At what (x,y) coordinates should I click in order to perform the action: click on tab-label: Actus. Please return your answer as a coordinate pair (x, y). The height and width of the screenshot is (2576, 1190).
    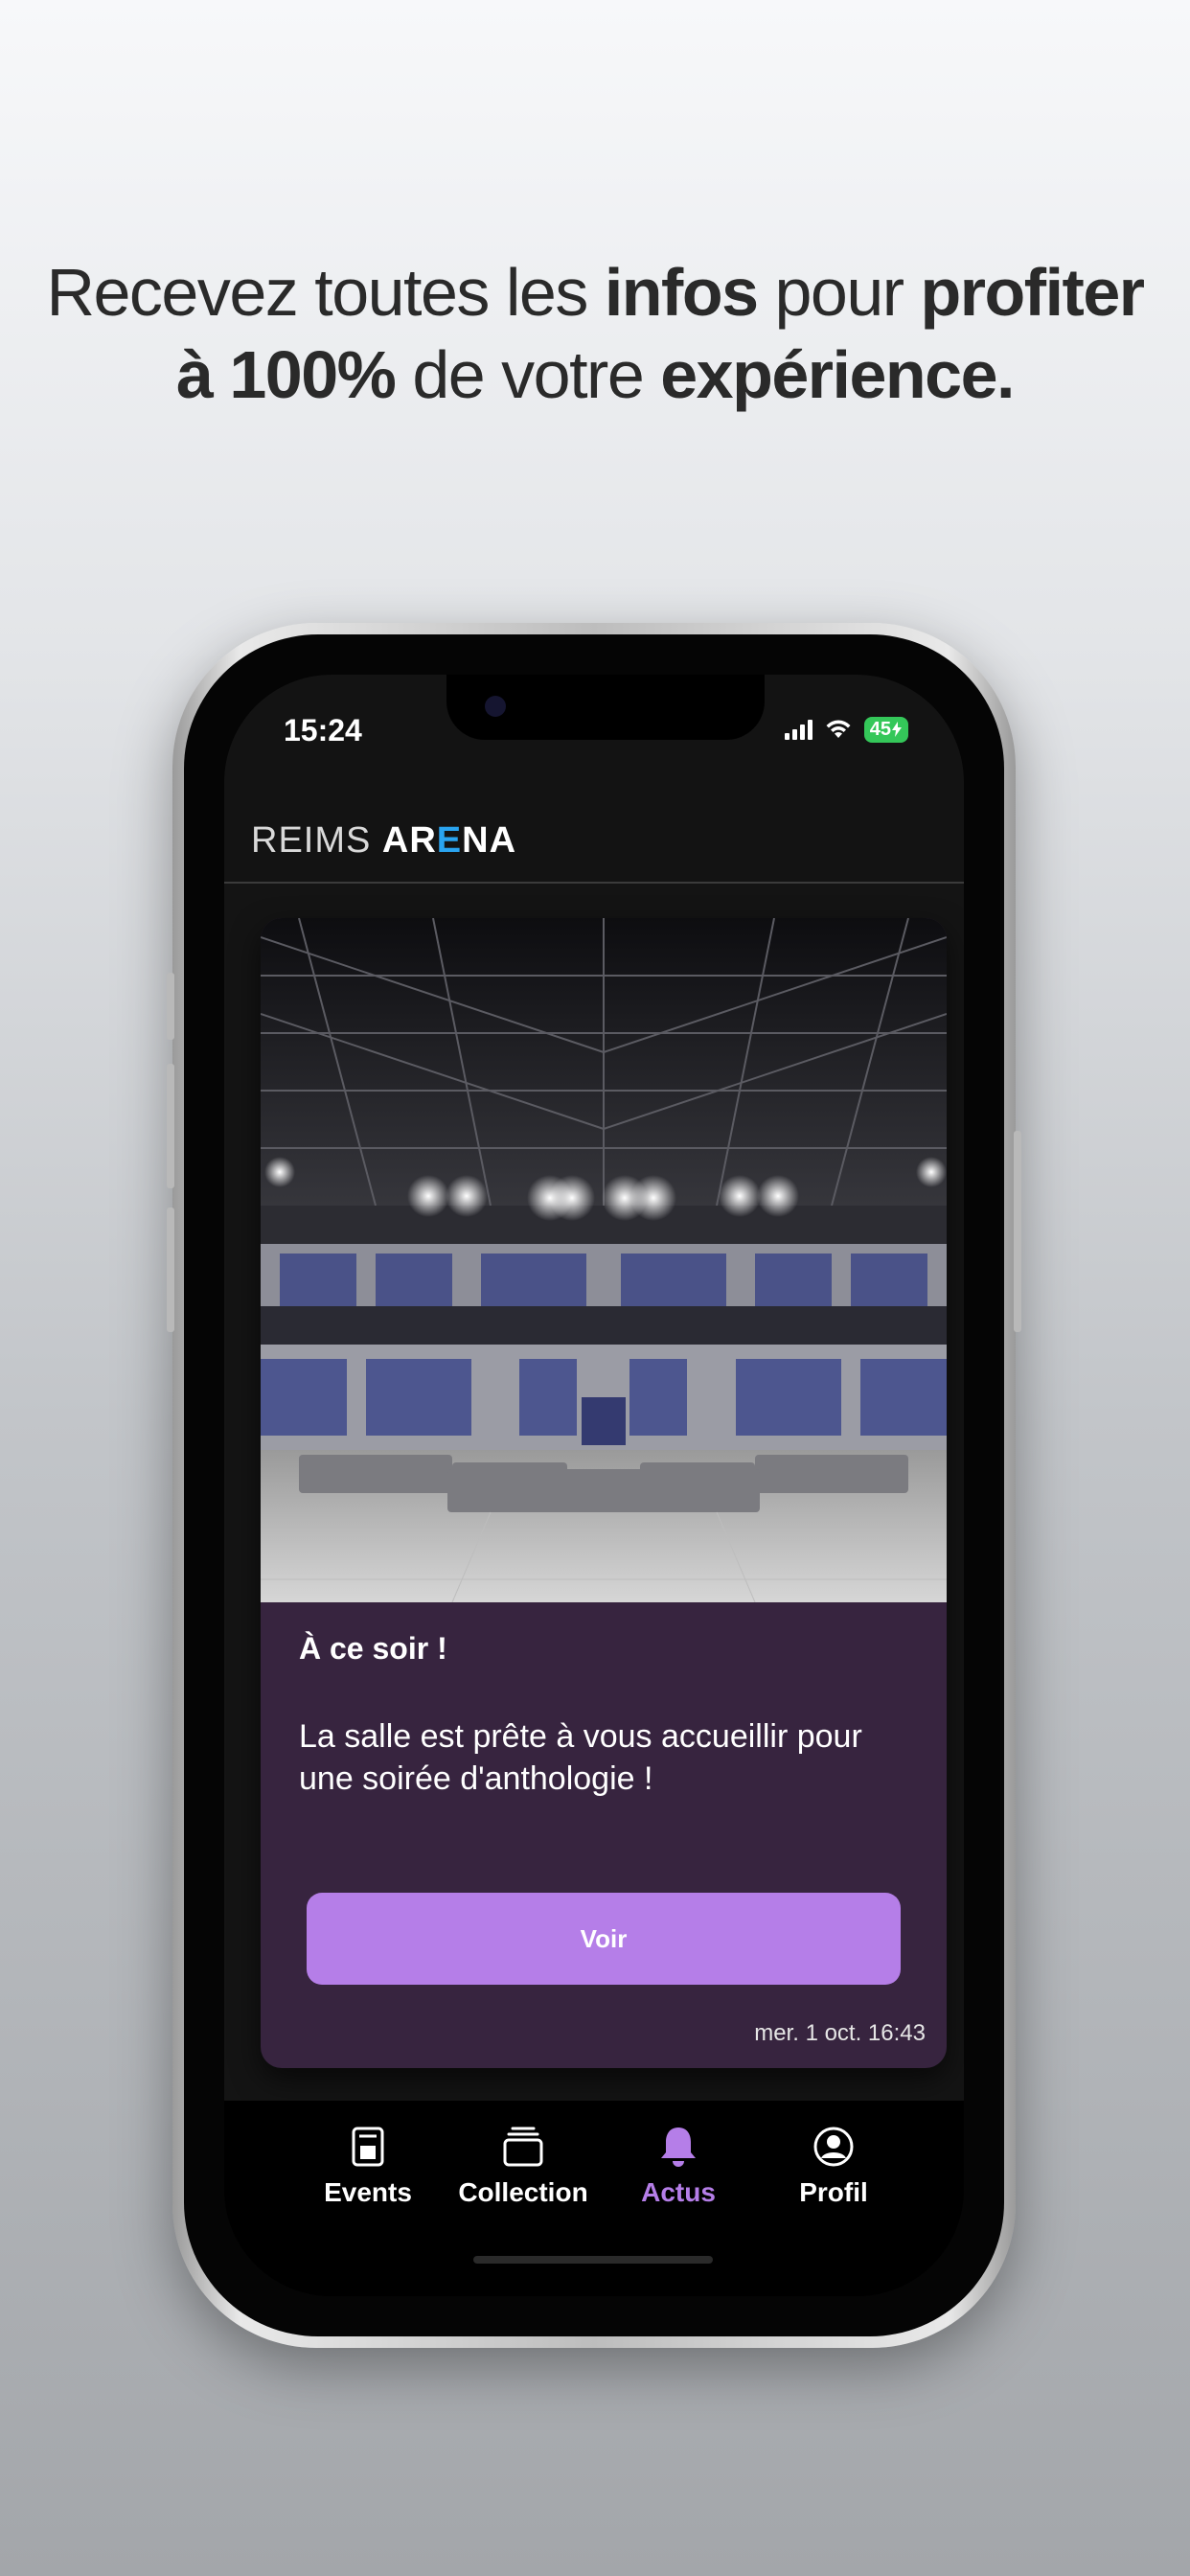
    Looking at the image, I should click on (679, 2192).